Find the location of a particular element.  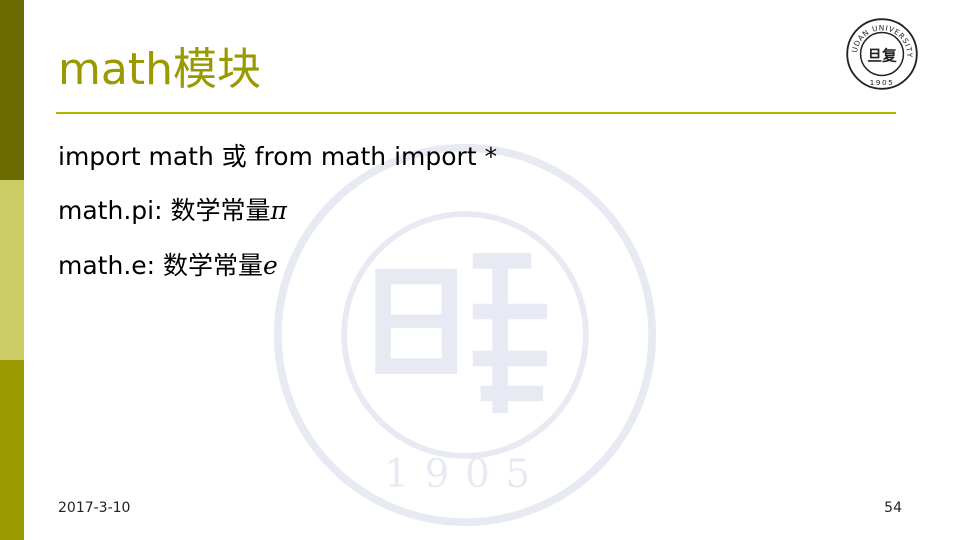

content-line-1: import math 或 from math import * is located at coordinates (277, 157).